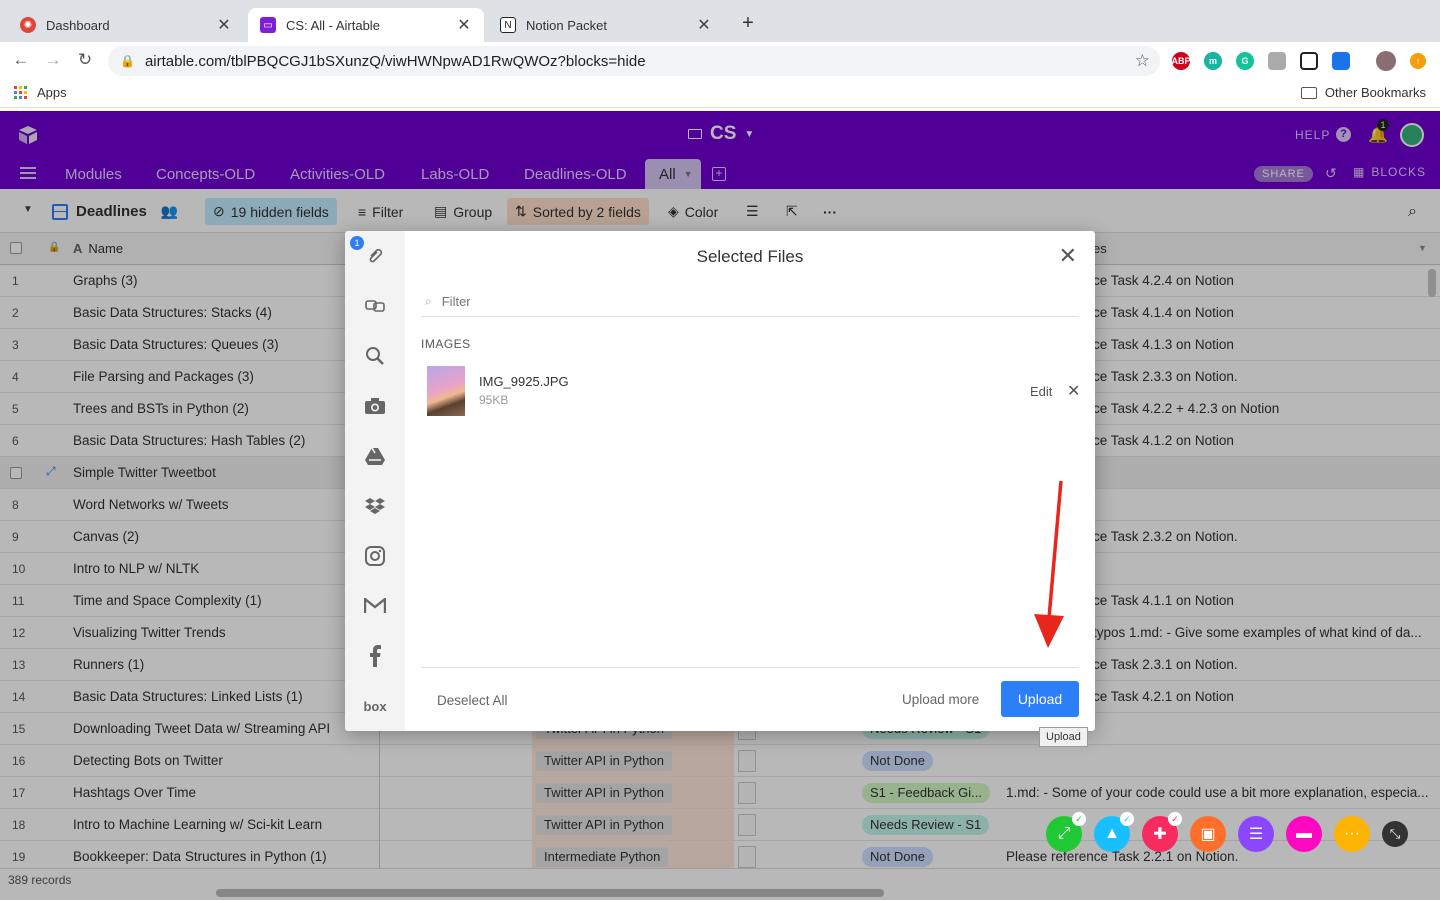 The height and width of the screenshot is (900, 1440). I want to click on web-search-source-icon, so click(375, 356).